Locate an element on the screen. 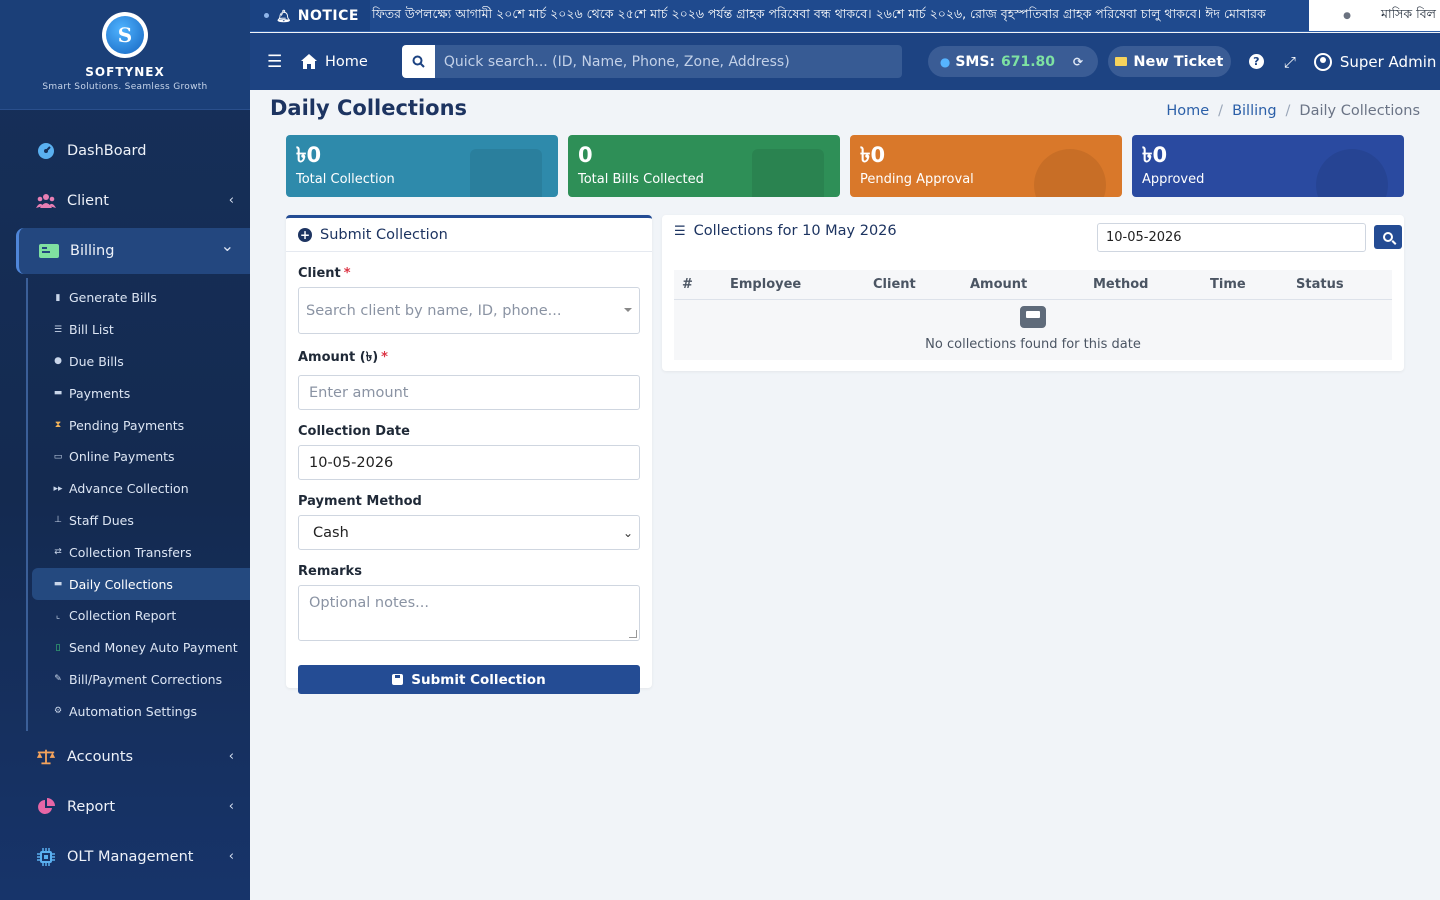 The image size is (1440, 900). column-header-amount: Amount is located at coordinates (998, 284).